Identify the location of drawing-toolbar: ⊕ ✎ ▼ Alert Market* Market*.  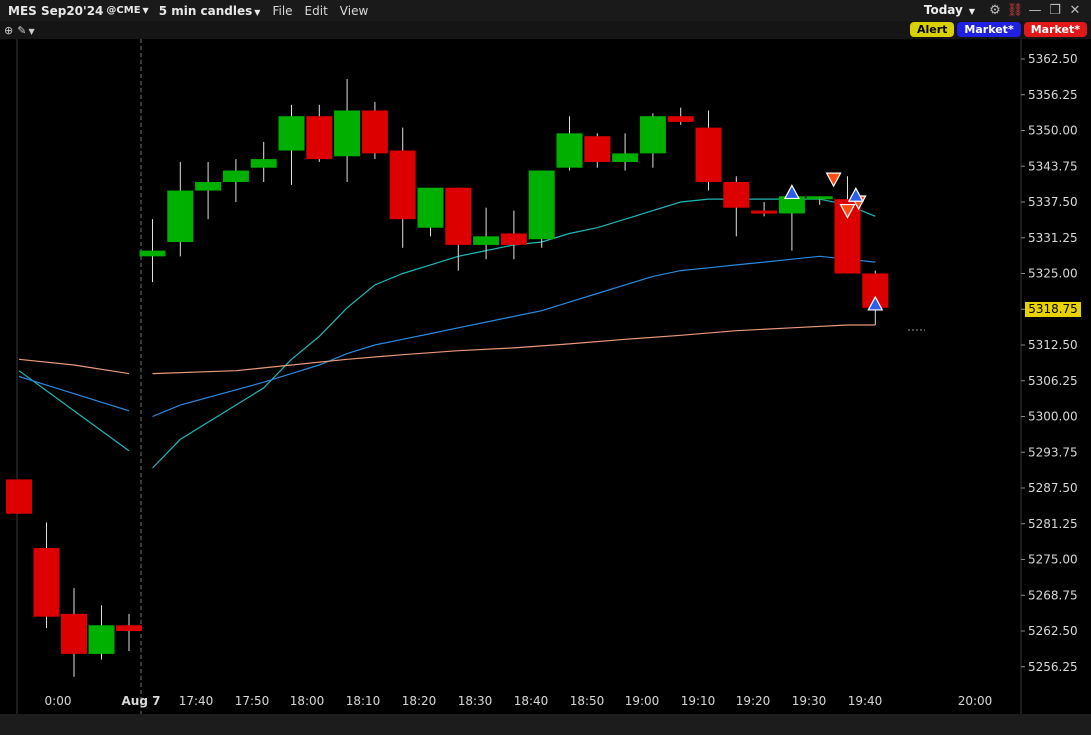
(545, 30).